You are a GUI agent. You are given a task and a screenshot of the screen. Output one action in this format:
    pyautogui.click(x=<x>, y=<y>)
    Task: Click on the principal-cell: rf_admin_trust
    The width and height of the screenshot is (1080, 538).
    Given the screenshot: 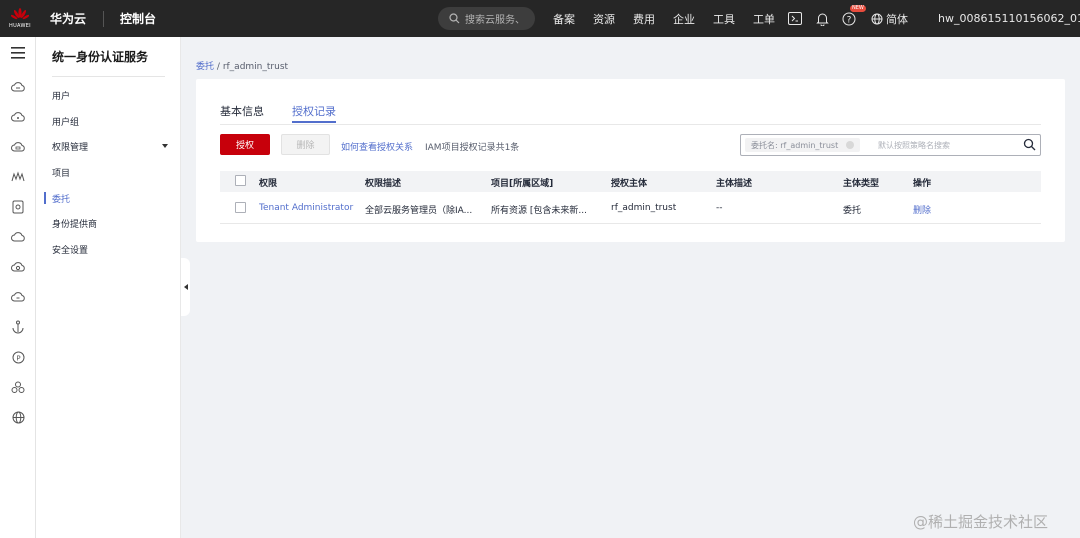 What is the action you would take?
    pyautogui.click(x=644, y=208)
    